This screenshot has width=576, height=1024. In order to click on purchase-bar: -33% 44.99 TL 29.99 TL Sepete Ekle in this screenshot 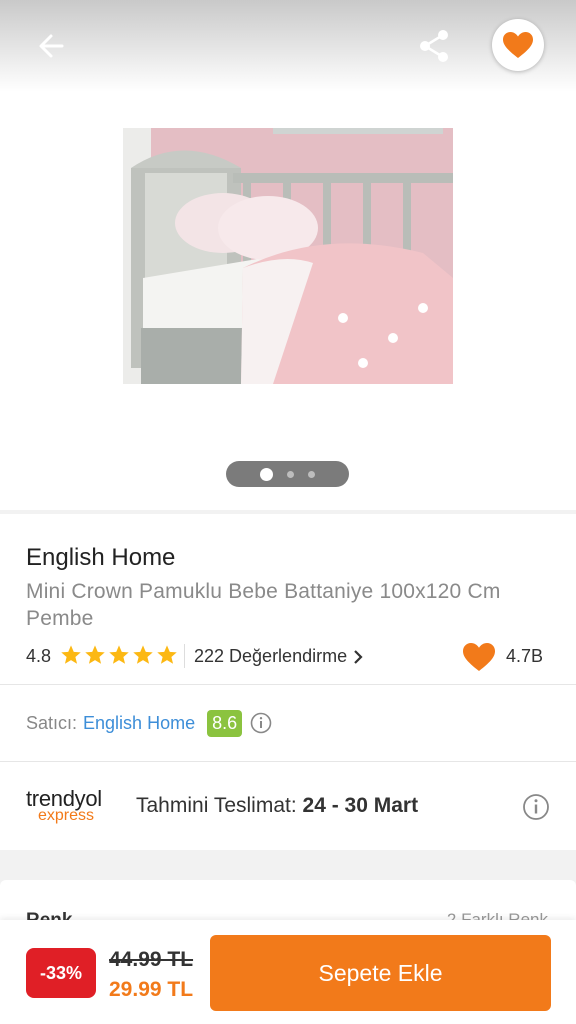, I will do `click(288, 972)`.